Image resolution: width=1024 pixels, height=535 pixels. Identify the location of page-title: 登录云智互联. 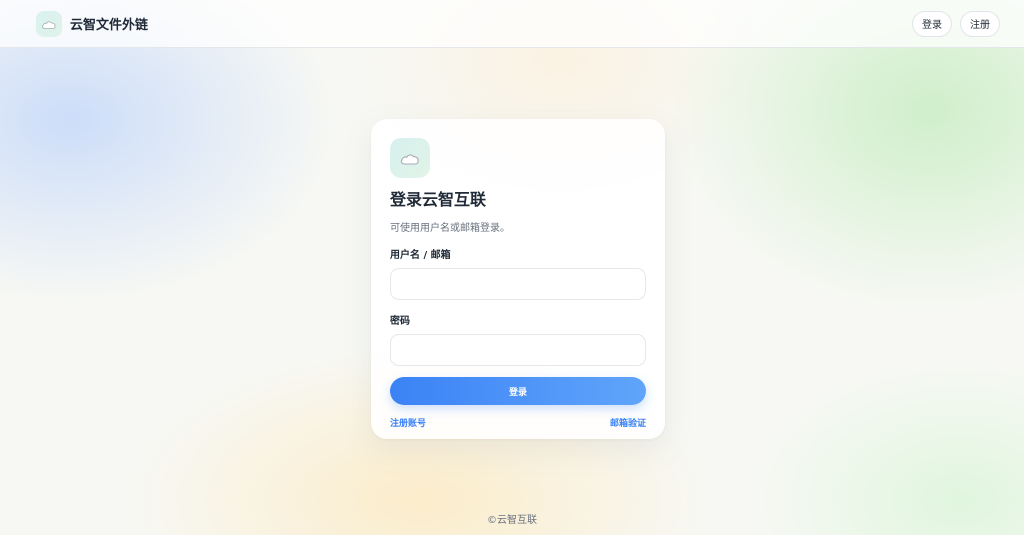
(438, 199).